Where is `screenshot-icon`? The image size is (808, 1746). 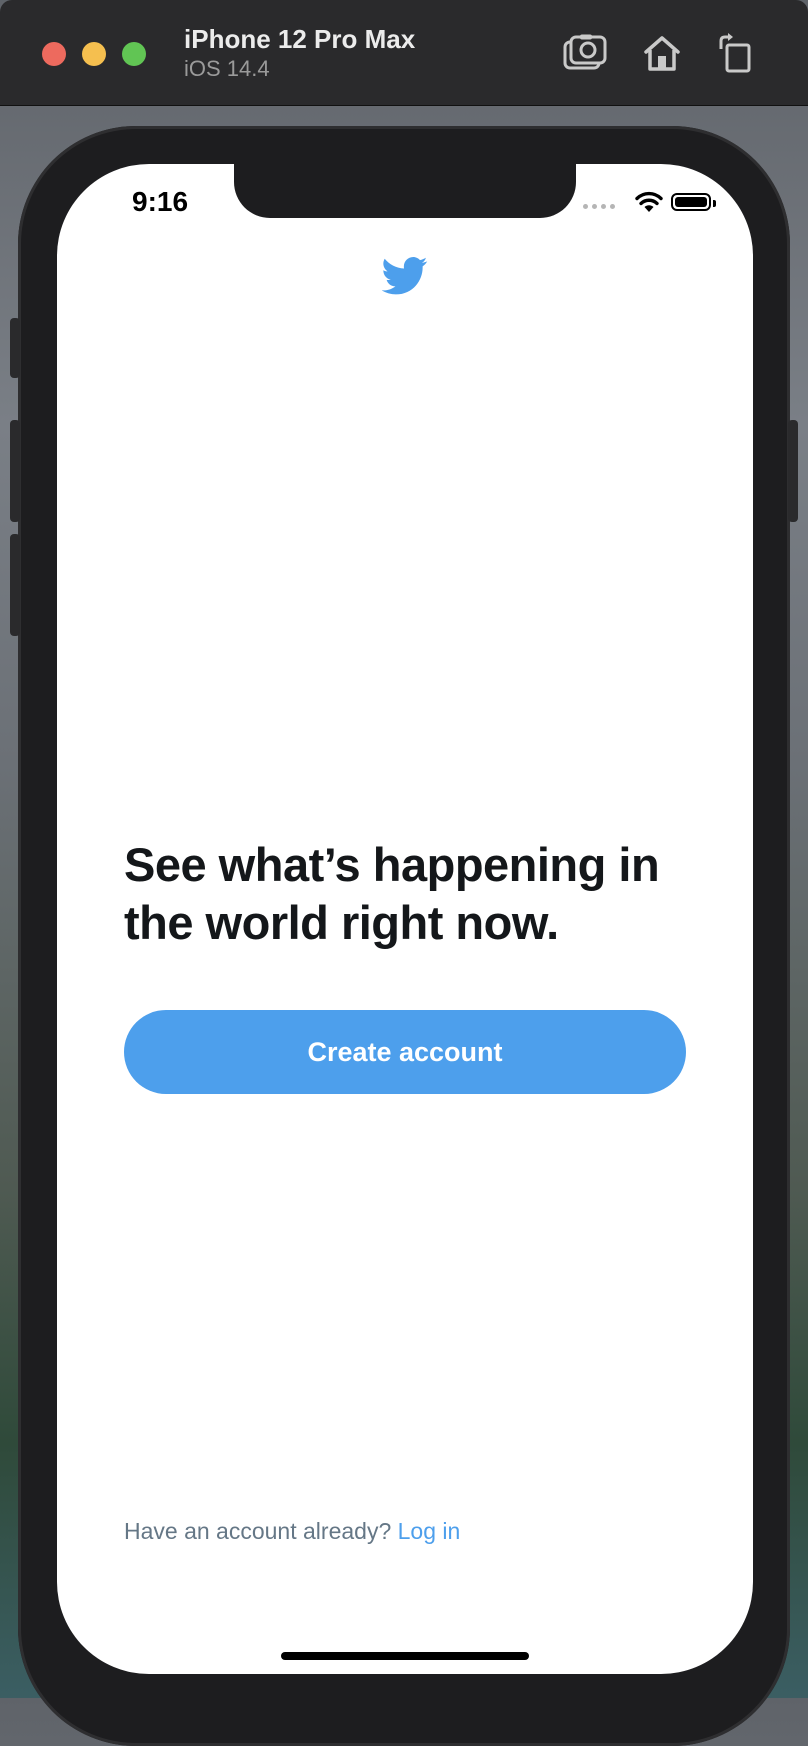
screenshot-icon is located at coordinates (585, 52).